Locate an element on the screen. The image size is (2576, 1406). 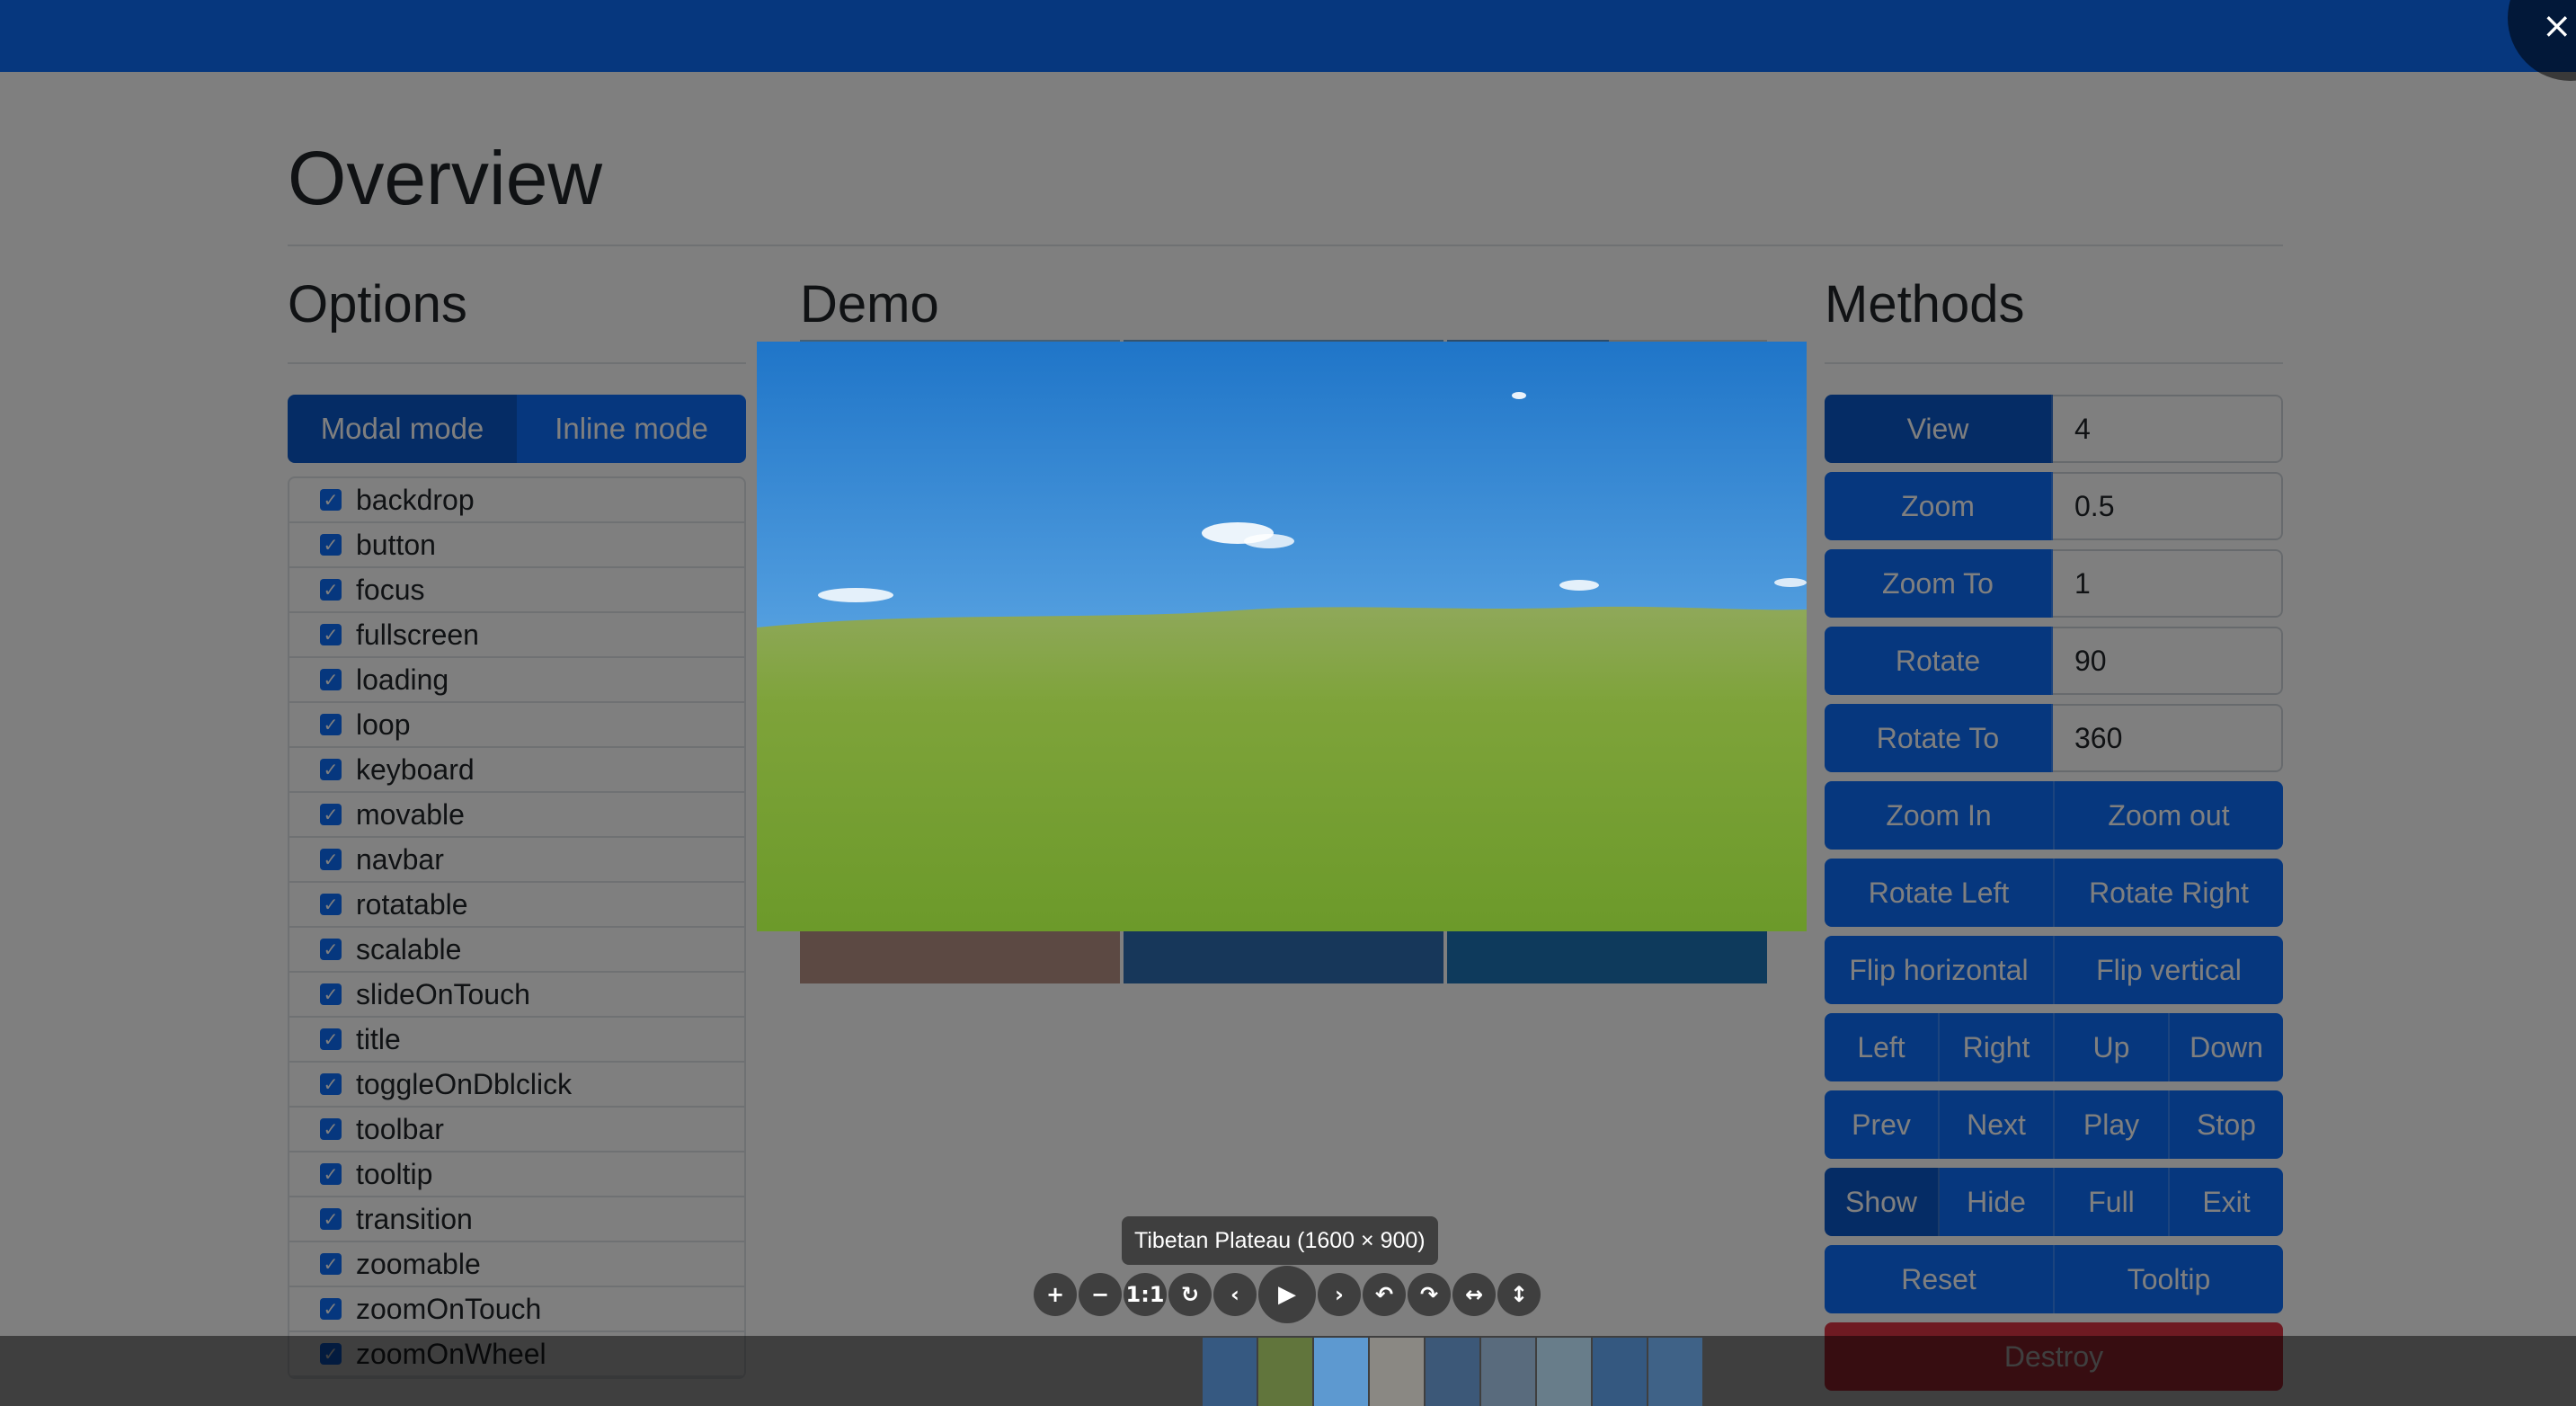
flip-horizontal-icon: ↔ is located at coordinates (1474, 1295).